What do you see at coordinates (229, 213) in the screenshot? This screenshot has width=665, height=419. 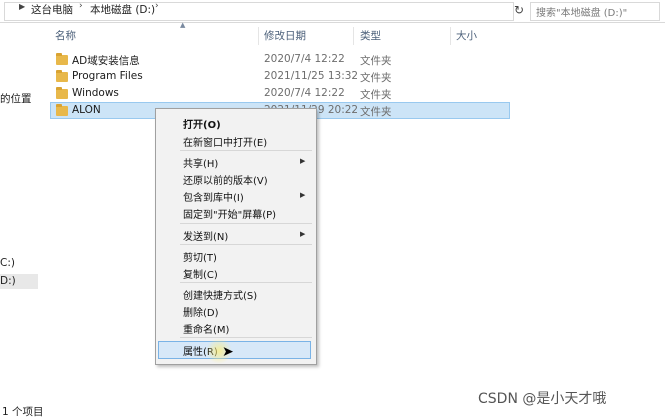 I see `menu-item-pin-to-start: 固定到"开始"屏幕(P)` at bounding box center [229, 213].